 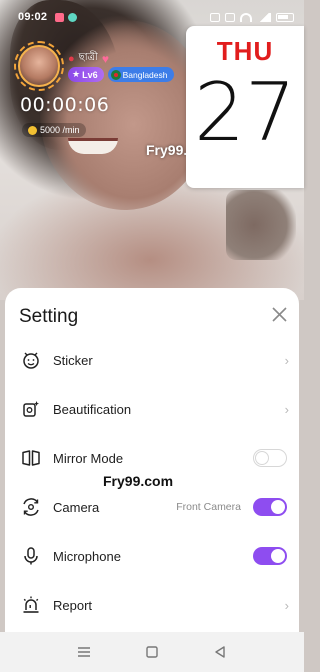 What do you see at coordinates (76, 74) in the screenshot?
I see `star-icon: ★` at bounding box center [76, 74].